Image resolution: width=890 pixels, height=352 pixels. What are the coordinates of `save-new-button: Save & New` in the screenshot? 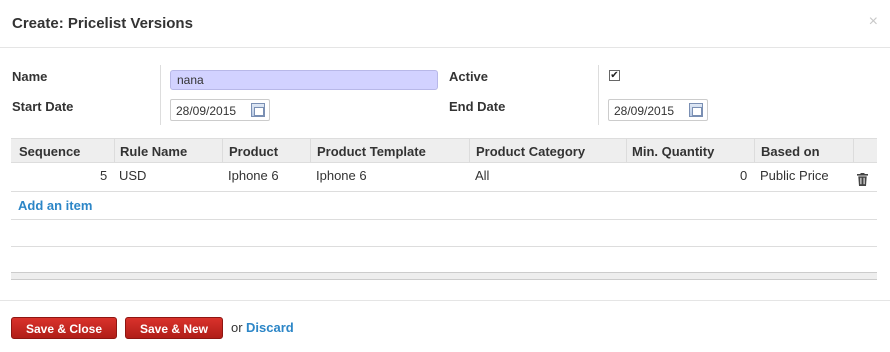 It's located at (174, 328).